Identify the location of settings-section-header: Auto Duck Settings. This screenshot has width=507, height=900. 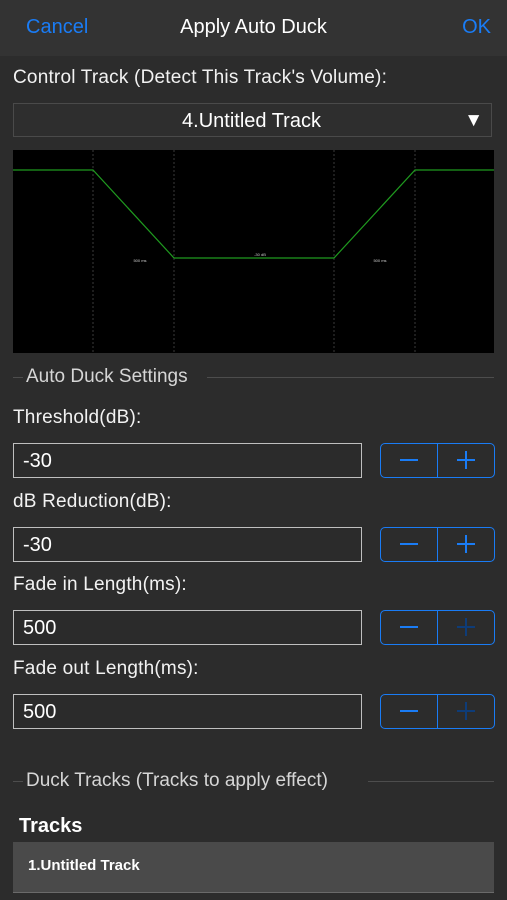
(107, 376).